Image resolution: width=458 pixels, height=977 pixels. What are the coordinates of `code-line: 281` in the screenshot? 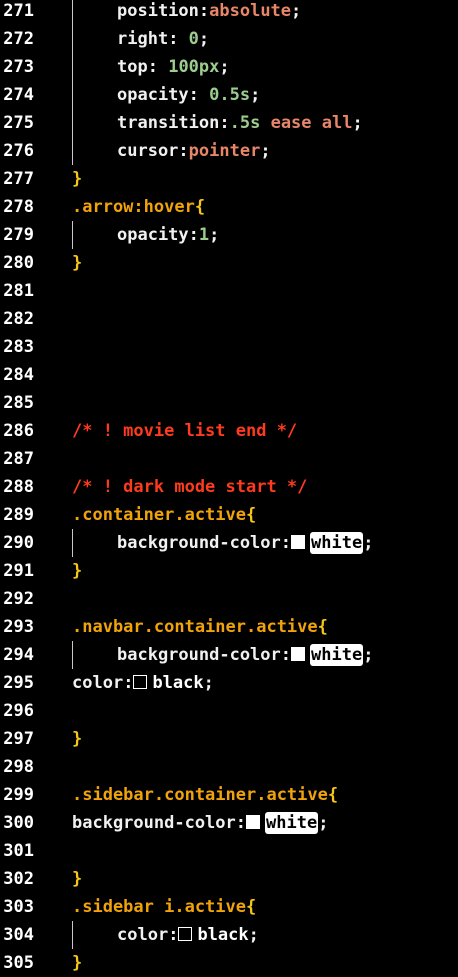 It's located at (229, 291).